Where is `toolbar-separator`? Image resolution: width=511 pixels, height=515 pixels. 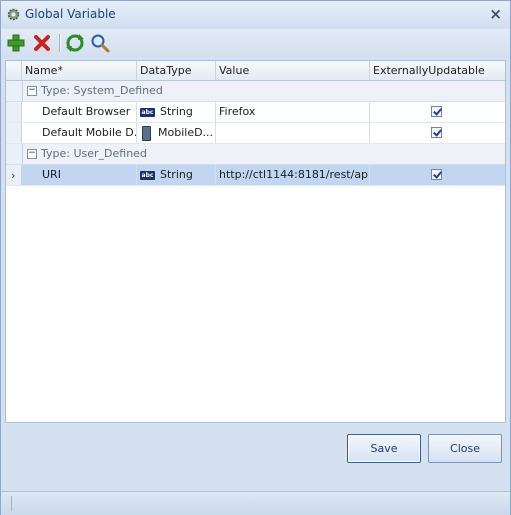
toolbar-separator is located at coordinates (60, 43).